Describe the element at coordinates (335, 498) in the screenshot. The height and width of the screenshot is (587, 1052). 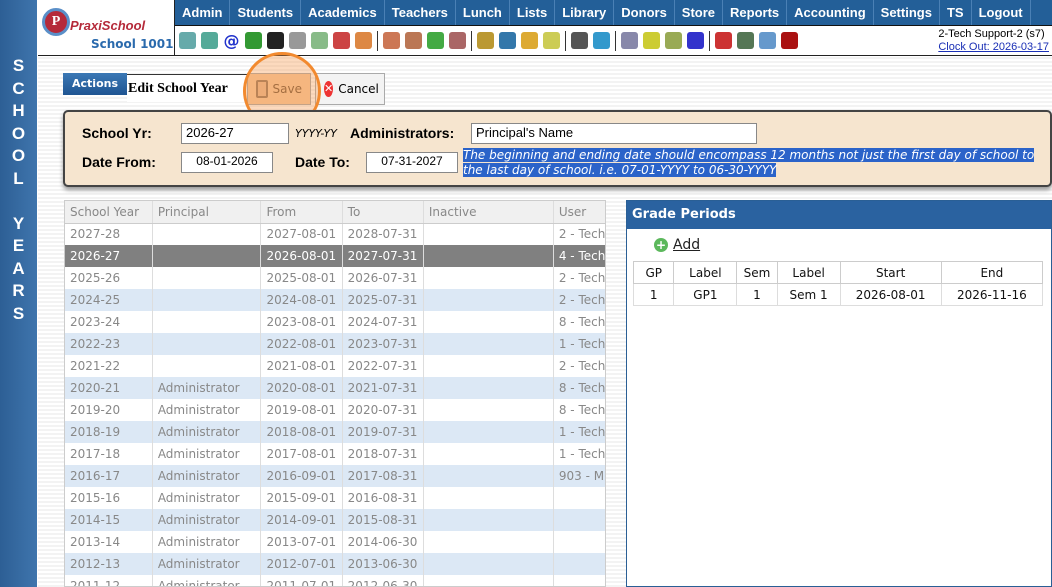
I see `table-row: 2015-16 Administrator 2015-09-01 2016-08-31` at that location.